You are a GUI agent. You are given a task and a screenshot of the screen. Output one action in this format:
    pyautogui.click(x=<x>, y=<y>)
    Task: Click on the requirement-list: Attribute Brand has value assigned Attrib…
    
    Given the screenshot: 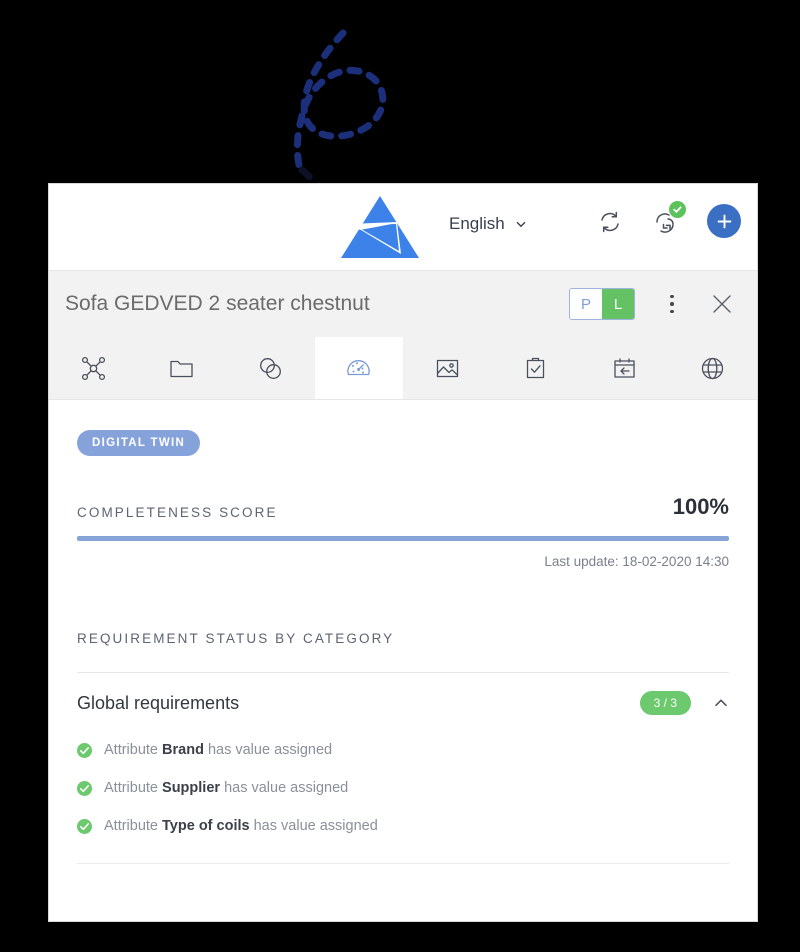 What is the action you would take?
    pyautogui.click(x=403, y=788)
    